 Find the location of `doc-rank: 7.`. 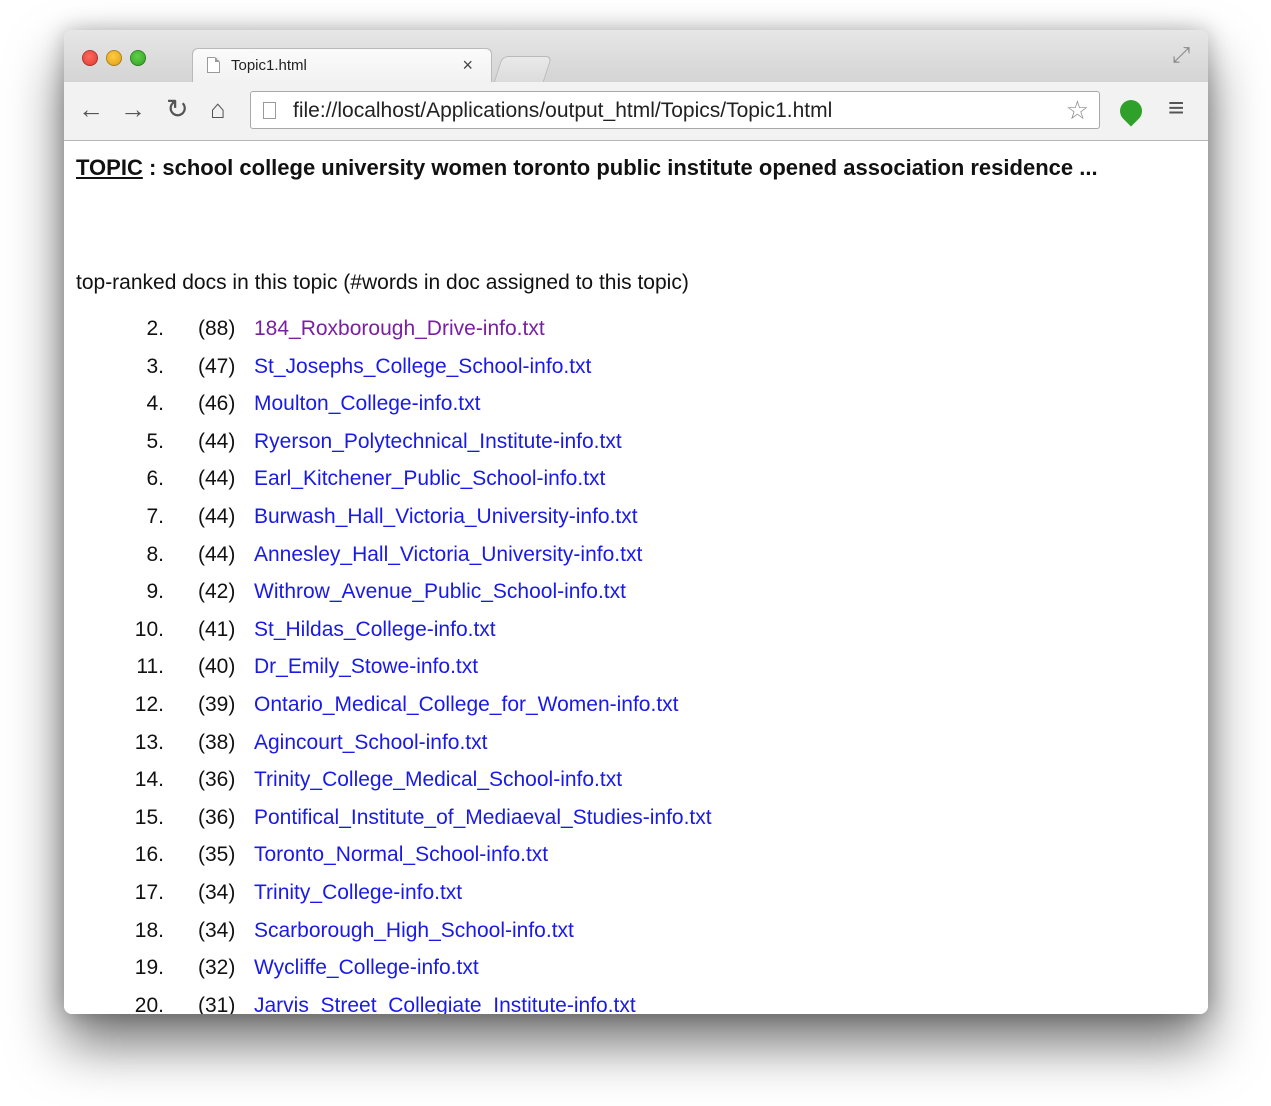

doc-rank: 7. is located at coordinates (155, 516).